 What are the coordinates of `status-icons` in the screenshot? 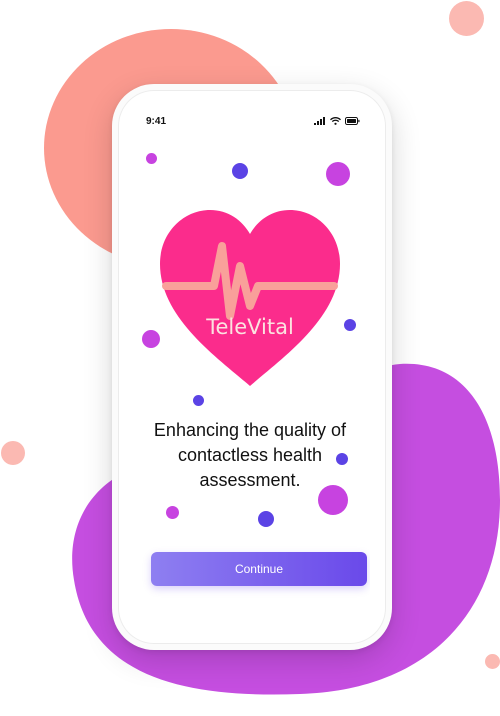 It's located at (337, 121).